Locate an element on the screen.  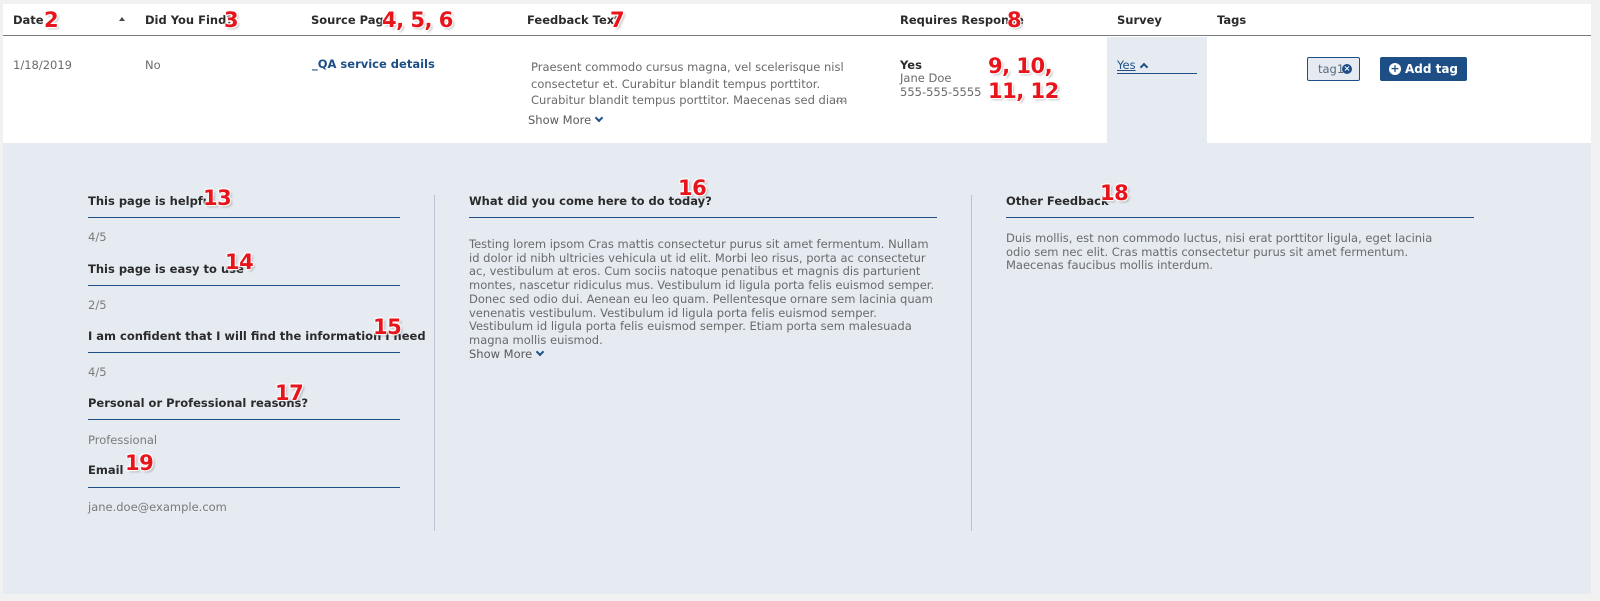
annotation-marker: 2 is located at coordinates (51, 20).